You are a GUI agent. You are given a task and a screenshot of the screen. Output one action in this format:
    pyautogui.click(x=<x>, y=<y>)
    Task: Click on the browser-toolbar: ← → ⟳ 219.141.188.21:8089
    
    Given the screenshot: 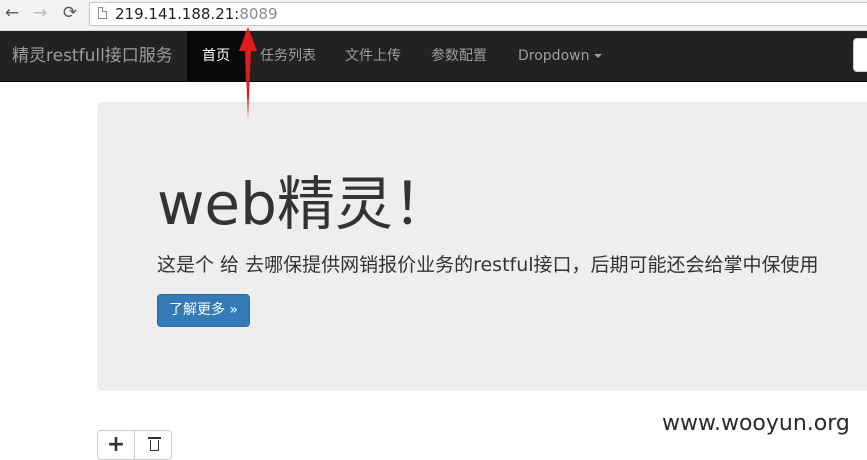 What is the action you would take?
    pyautogui.click(x=433, y=15)
    